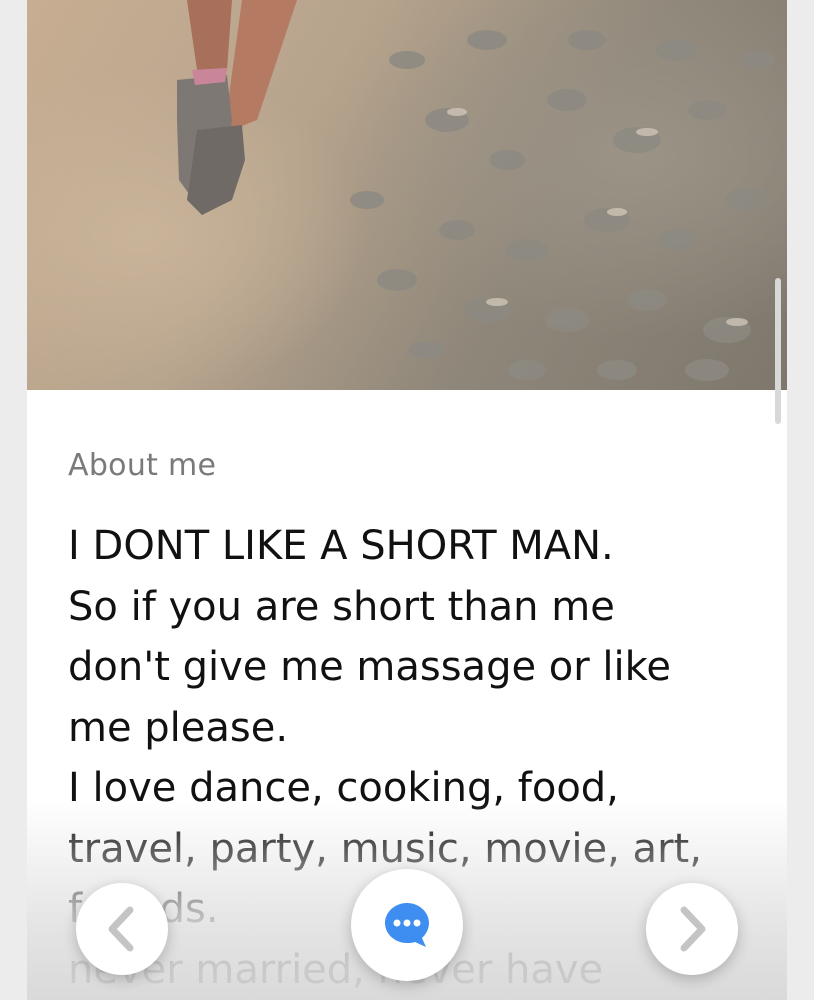 The height and width of the screenshot is (1000, 814). Describe the element at coordinates (778, 351) in the screenshot. I see `scrollbar` at that location.